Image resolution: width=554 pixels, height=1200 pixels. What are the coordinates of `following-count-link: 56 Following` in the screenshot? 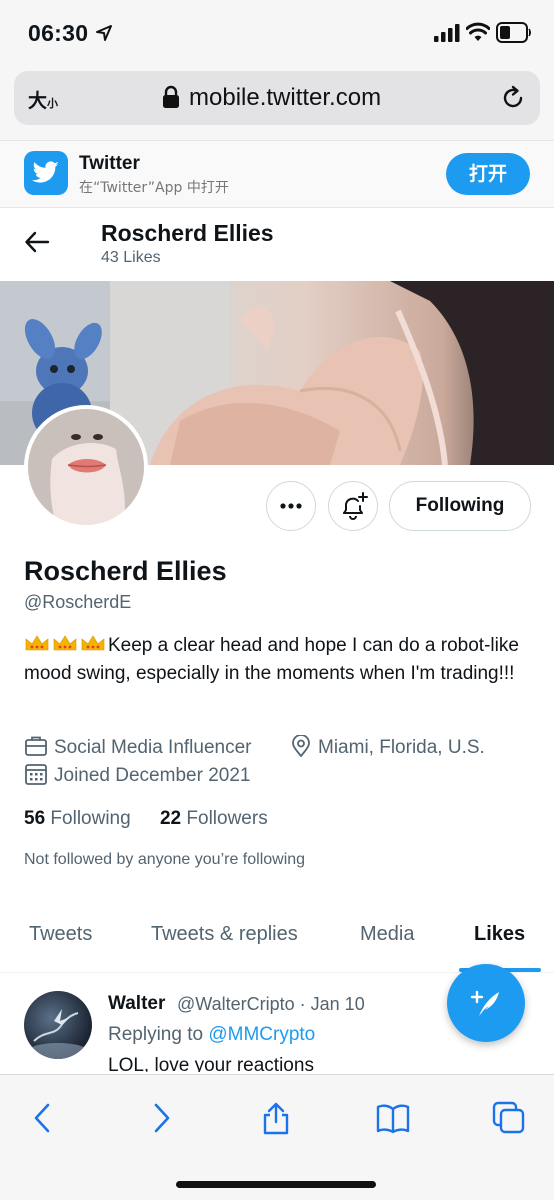 It's located at (77, 818).